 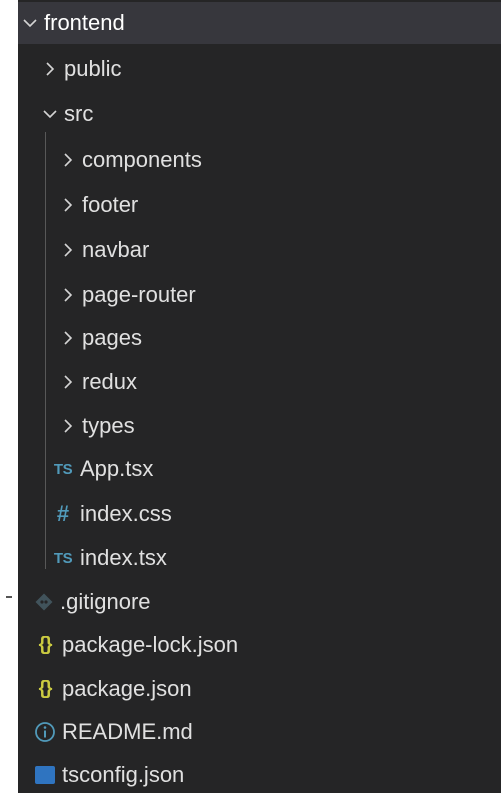 What do you see at coordinates (117, 468) in the screenshot?
I see `tree-item-label: App.tsx` at bounding box center [117, 468].